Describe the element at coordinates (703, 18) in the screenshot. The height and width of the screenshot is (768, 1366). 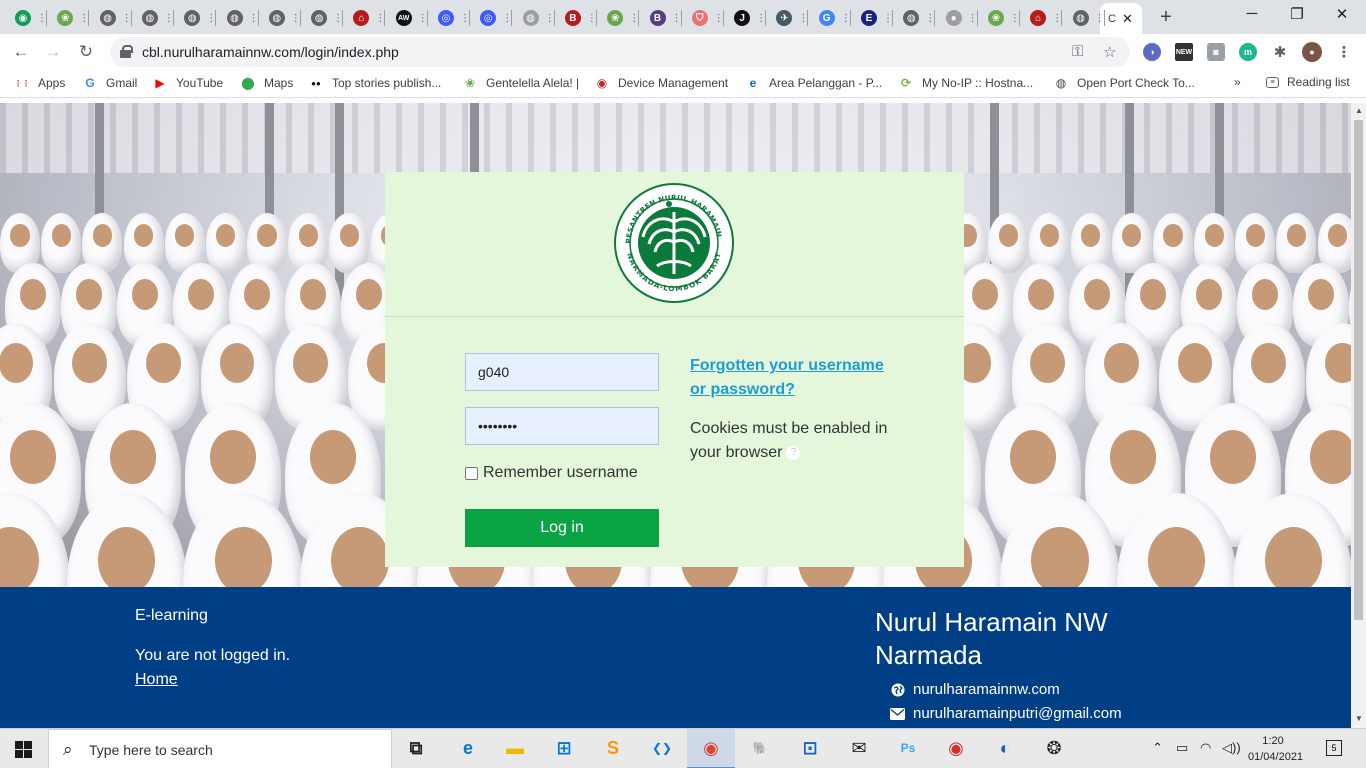
I see `browser-tab: ⛉ ⋮` at that location.